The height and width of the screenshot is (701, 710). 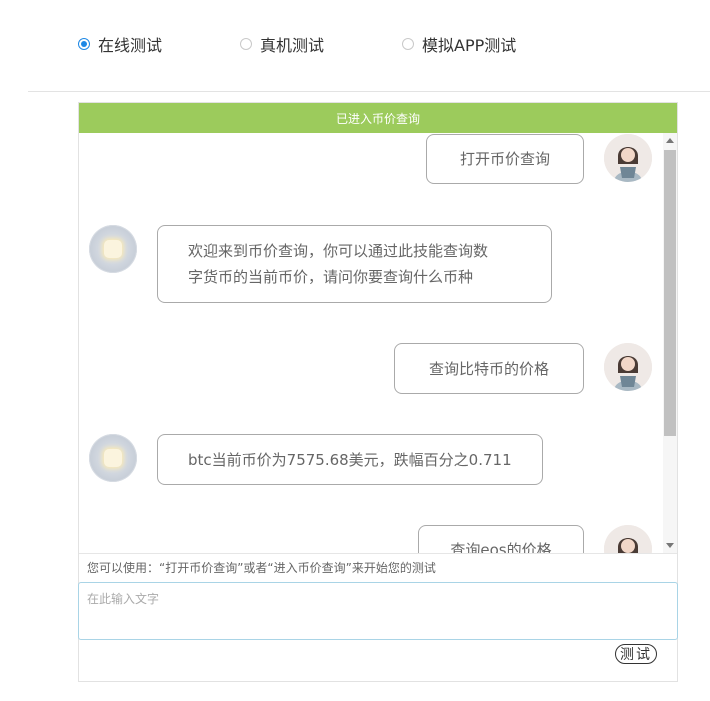 What do you see at coordinates (670, 140) in the screenshot?
I see `scroll-up-icon` at bounding box center [670, 140].